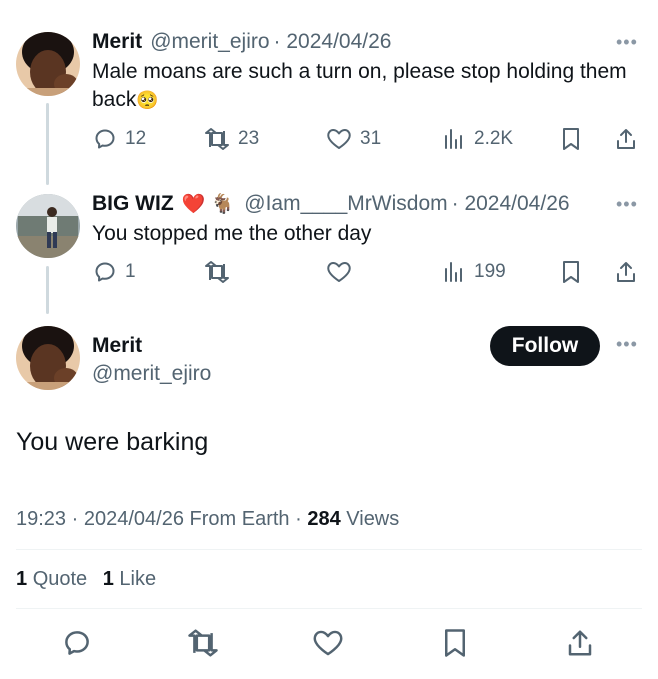  Describe the element at coordinates (48, 226) in the screenshot. I see `avatar-big-wiz` at that location.